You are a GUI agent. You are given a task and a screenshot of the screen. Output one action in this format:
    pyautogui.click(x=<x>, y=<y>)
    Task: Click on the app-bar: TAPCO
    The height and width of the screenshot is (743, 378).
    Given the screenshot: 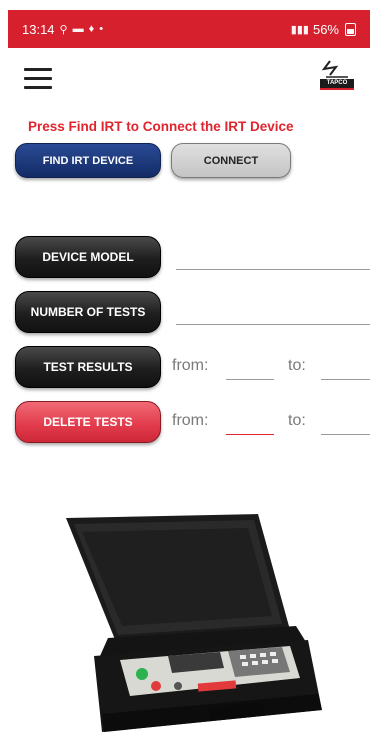 What is the action you would take?
    pyautogui.click(x=189, y=76)
    